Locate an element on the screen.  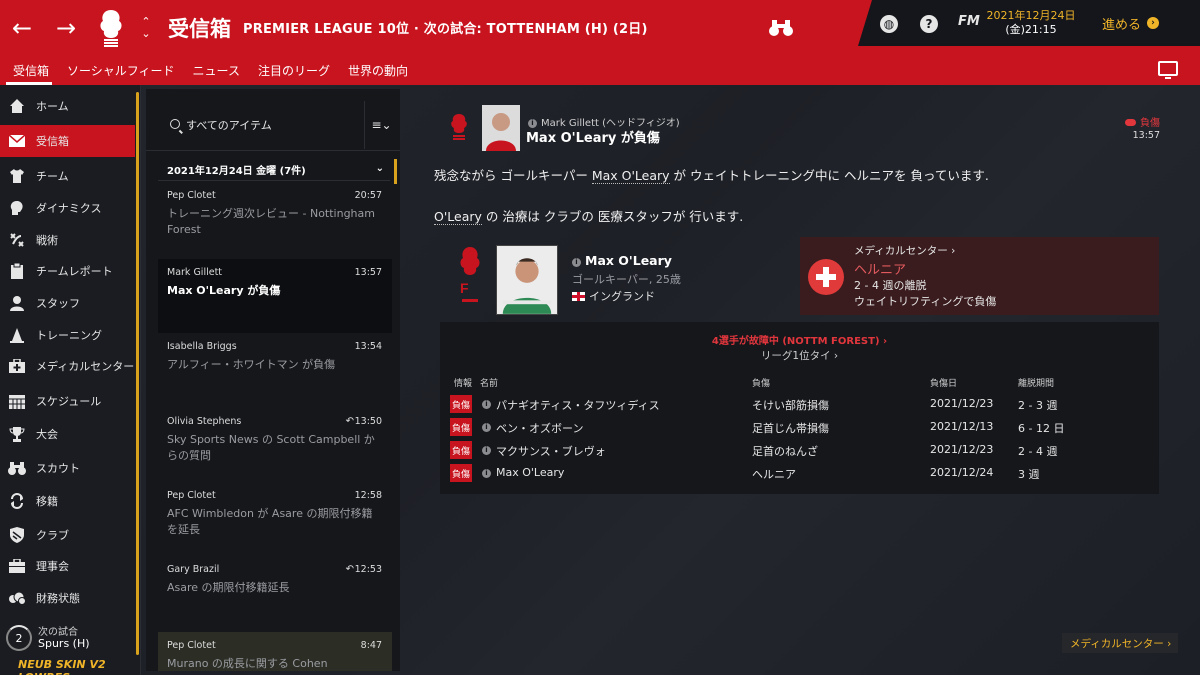
reply-icon: ↶ is located at coordinates (349, 569).